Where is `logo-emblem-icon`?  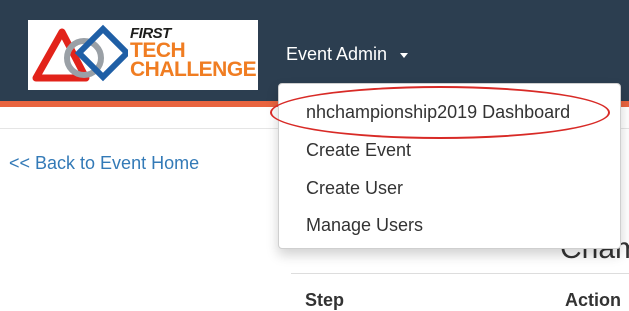 logo-emblem-icon is located at coordinates (80, 53).